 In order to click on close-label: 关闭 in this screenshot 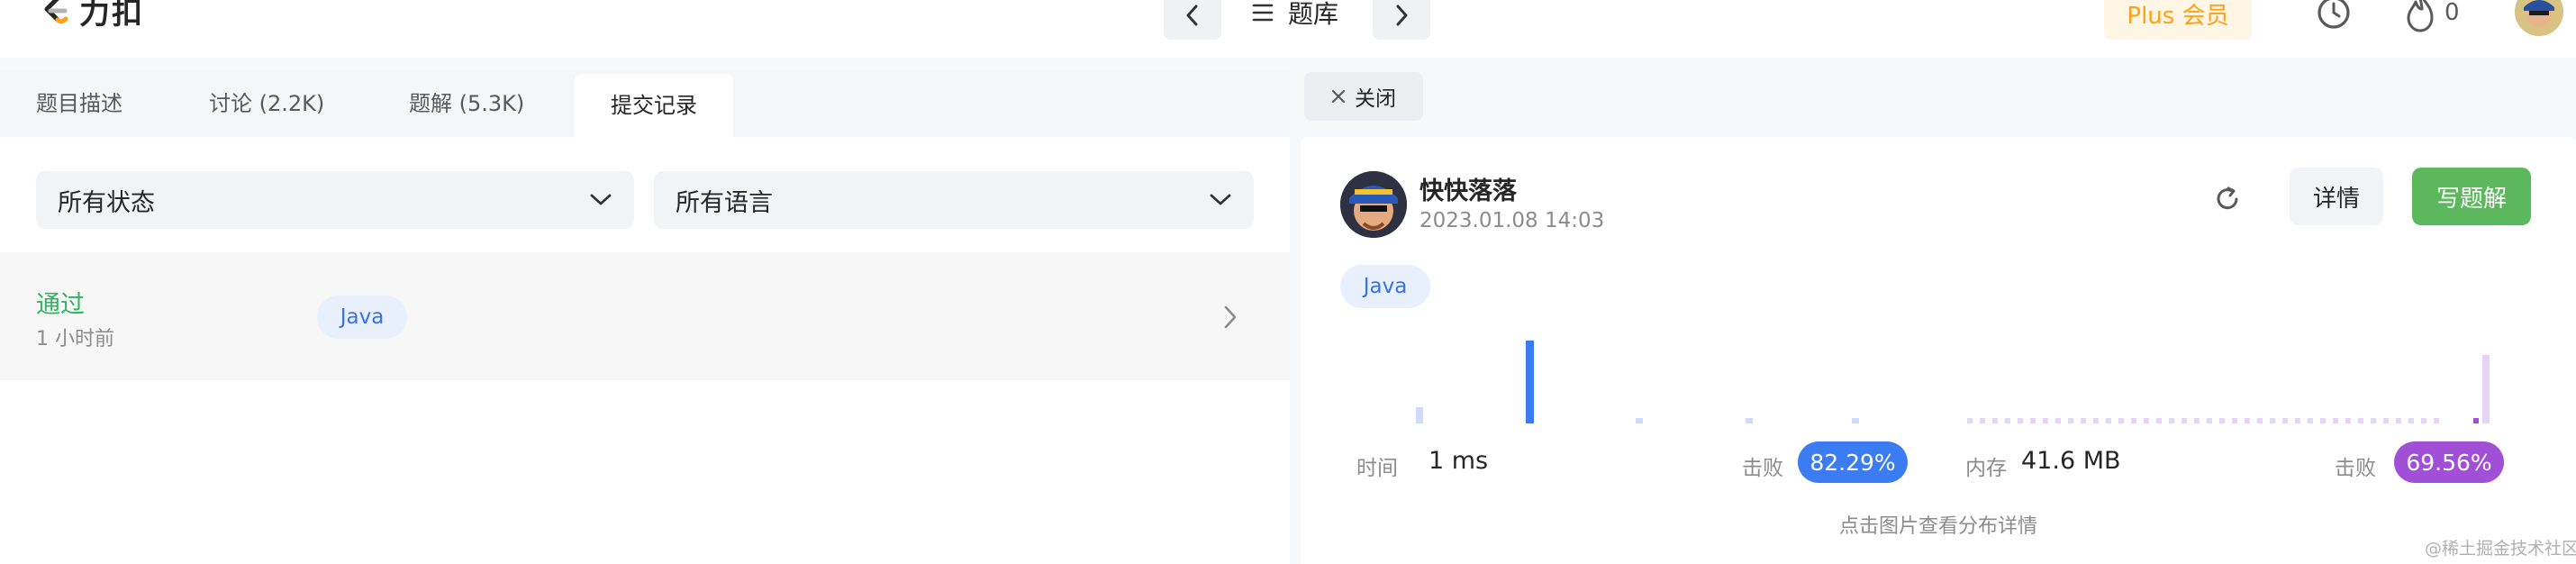, I will do `click(1375, 99)`.